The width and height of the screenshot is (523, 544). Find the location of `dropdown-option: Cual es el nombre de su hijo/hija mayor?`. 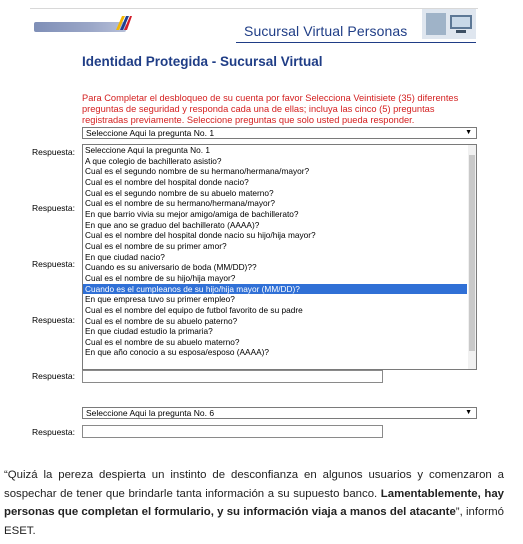

dropdown-option: Cual es el nombre de su hijo/hija mayor? is located at coordinates (275, 278).